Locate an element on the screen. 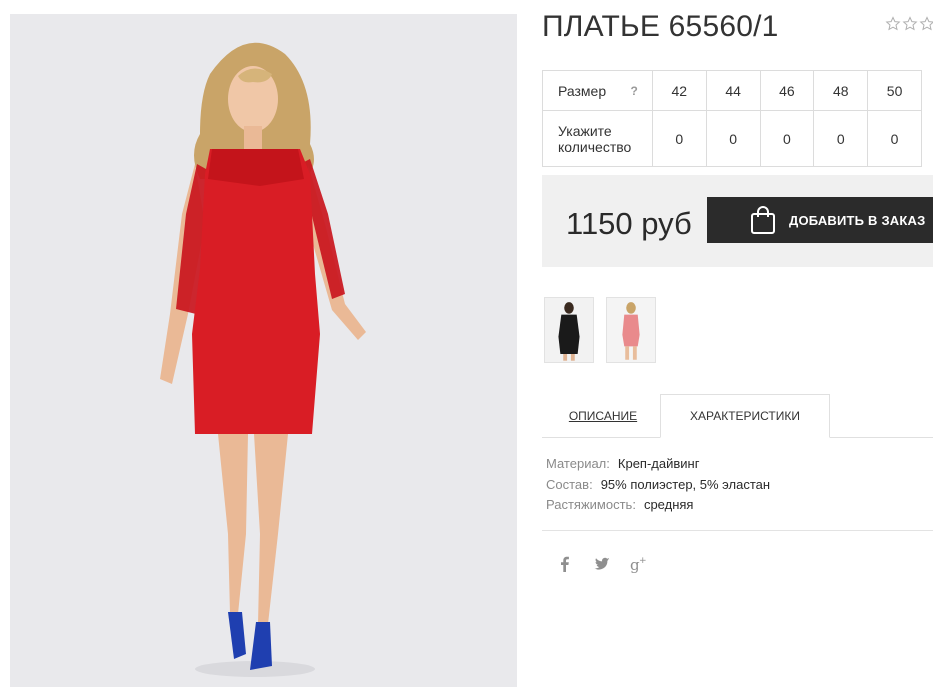 The image size is (933, 687). size-label: Размер is located at coordinates (582, 90).